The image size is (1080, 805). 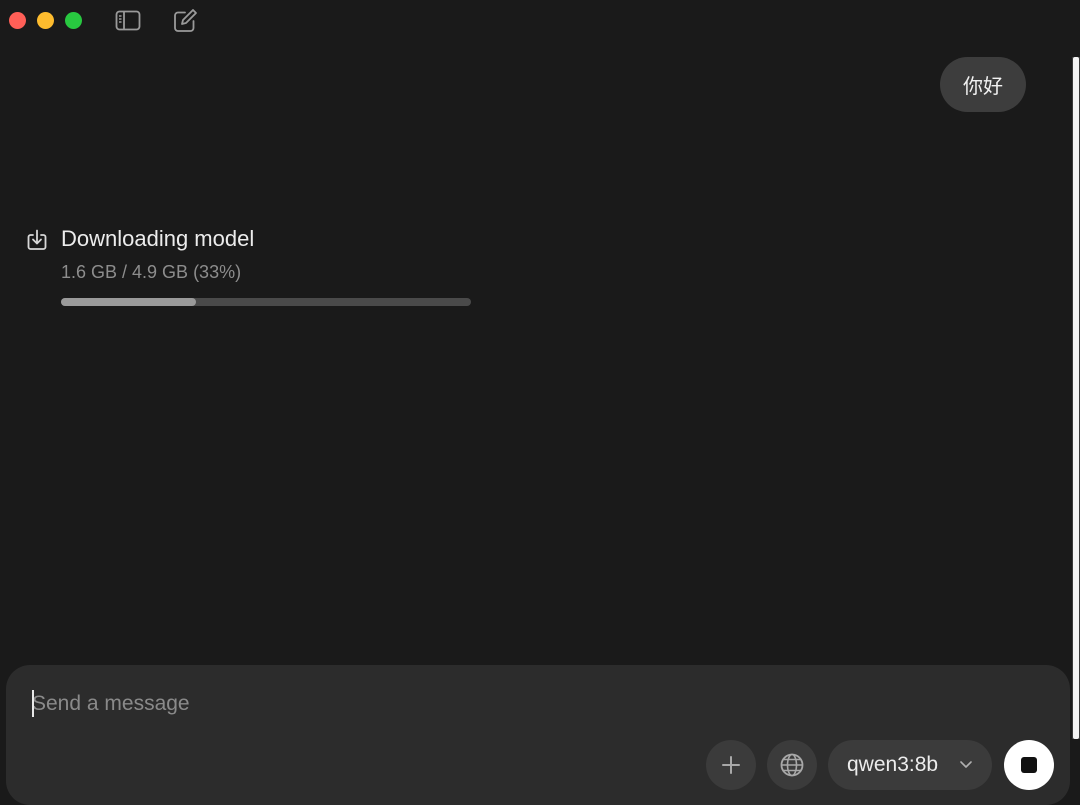 I want to click on stop-generation-button, so click(x=1029, y=765).